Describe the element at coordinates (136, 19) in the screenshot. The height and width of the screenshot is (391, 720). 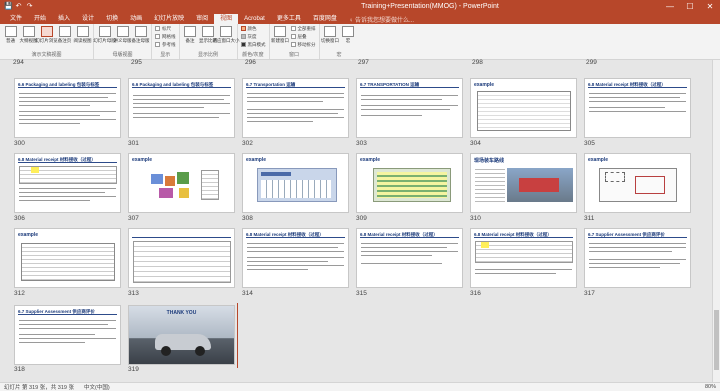
I see `tab-animations: 动画` at that location.